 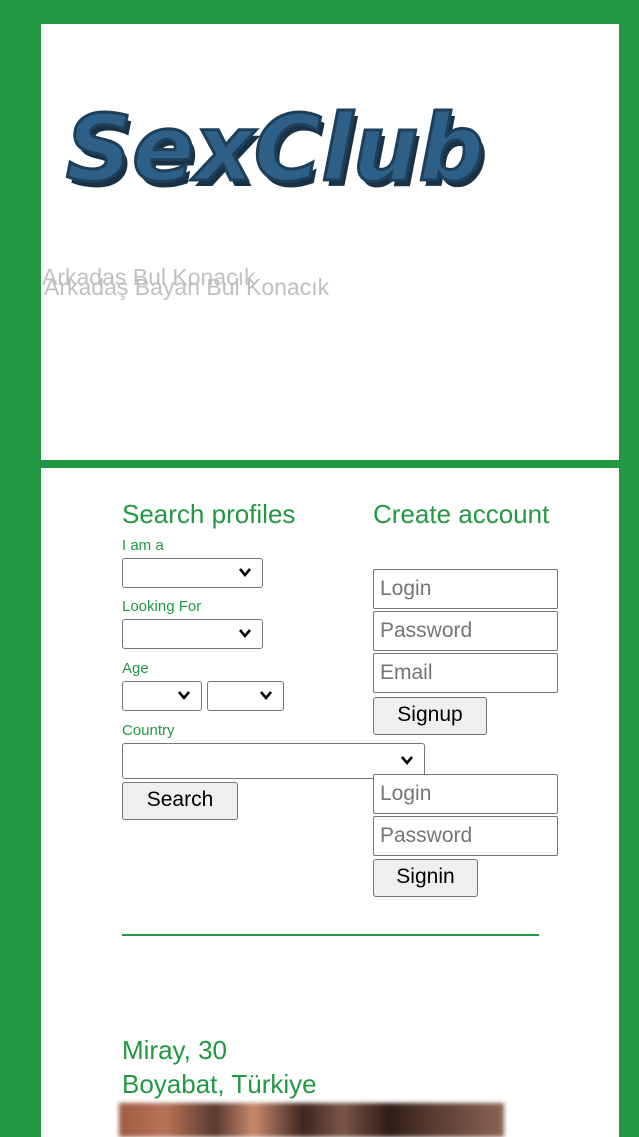 I want to click on looking-for-select, so click(x=192, y=634).